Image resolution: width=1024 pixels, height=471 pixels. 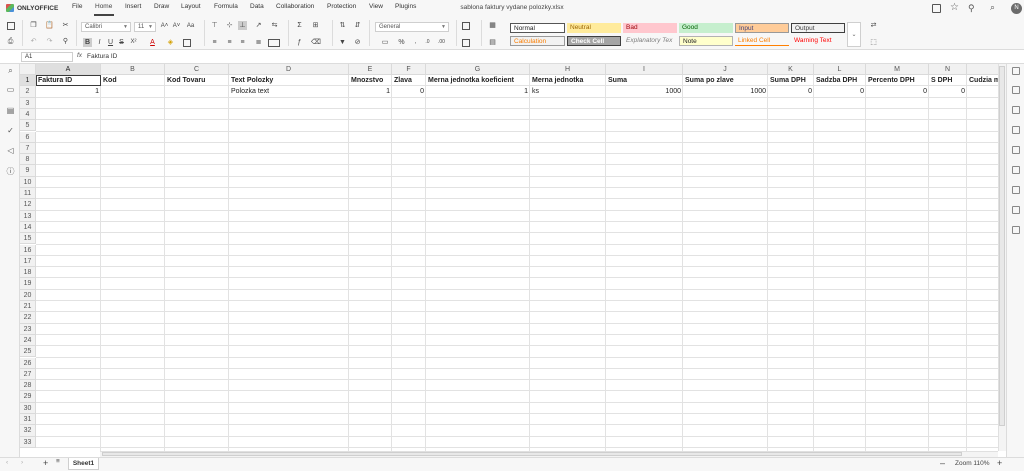 I want to click on row-header: 3, so click(x=28, y=103).